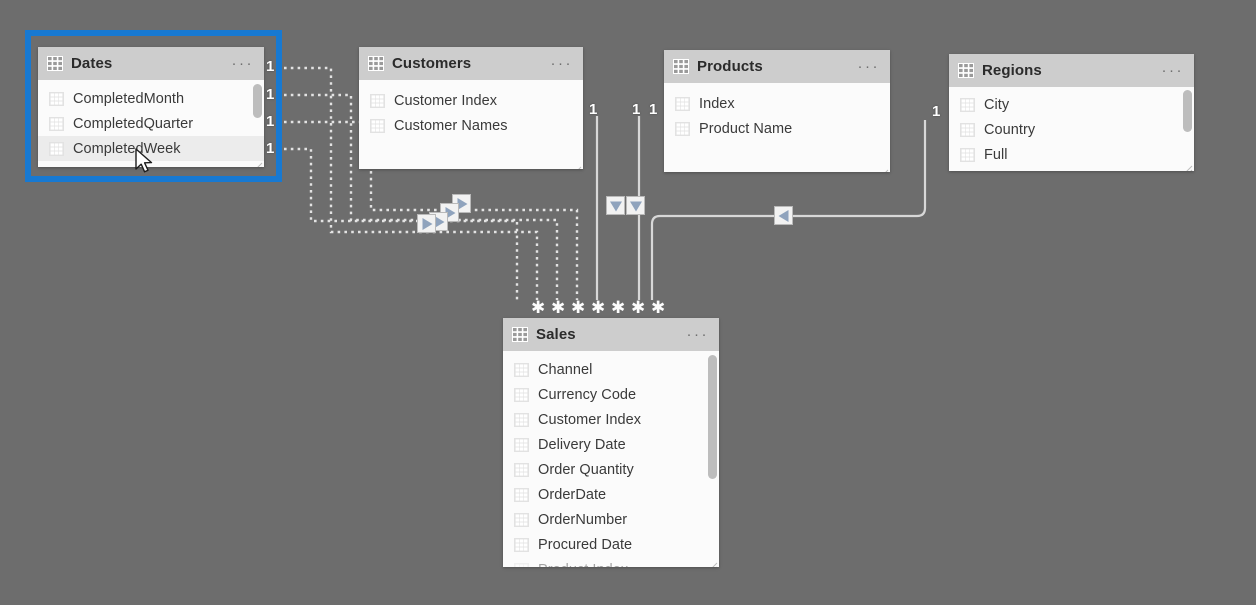 This screenshot has width=1256, height=605. What do you see at coordinates (1071, 70) in the screenshot?
I see `table-header-regions: Regions ···` at bounding box center [1071, 70].